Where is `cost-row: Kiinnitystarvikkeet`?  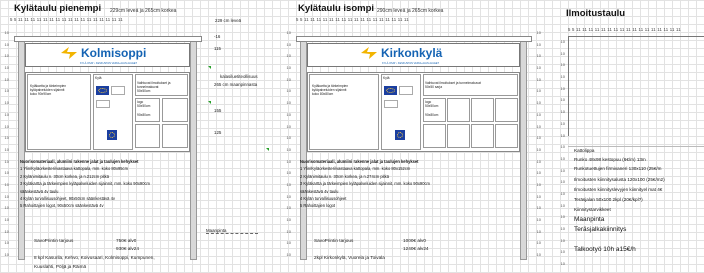 cost-row: Kiinnitystarvikkeet is located at coordinates (592, 209).